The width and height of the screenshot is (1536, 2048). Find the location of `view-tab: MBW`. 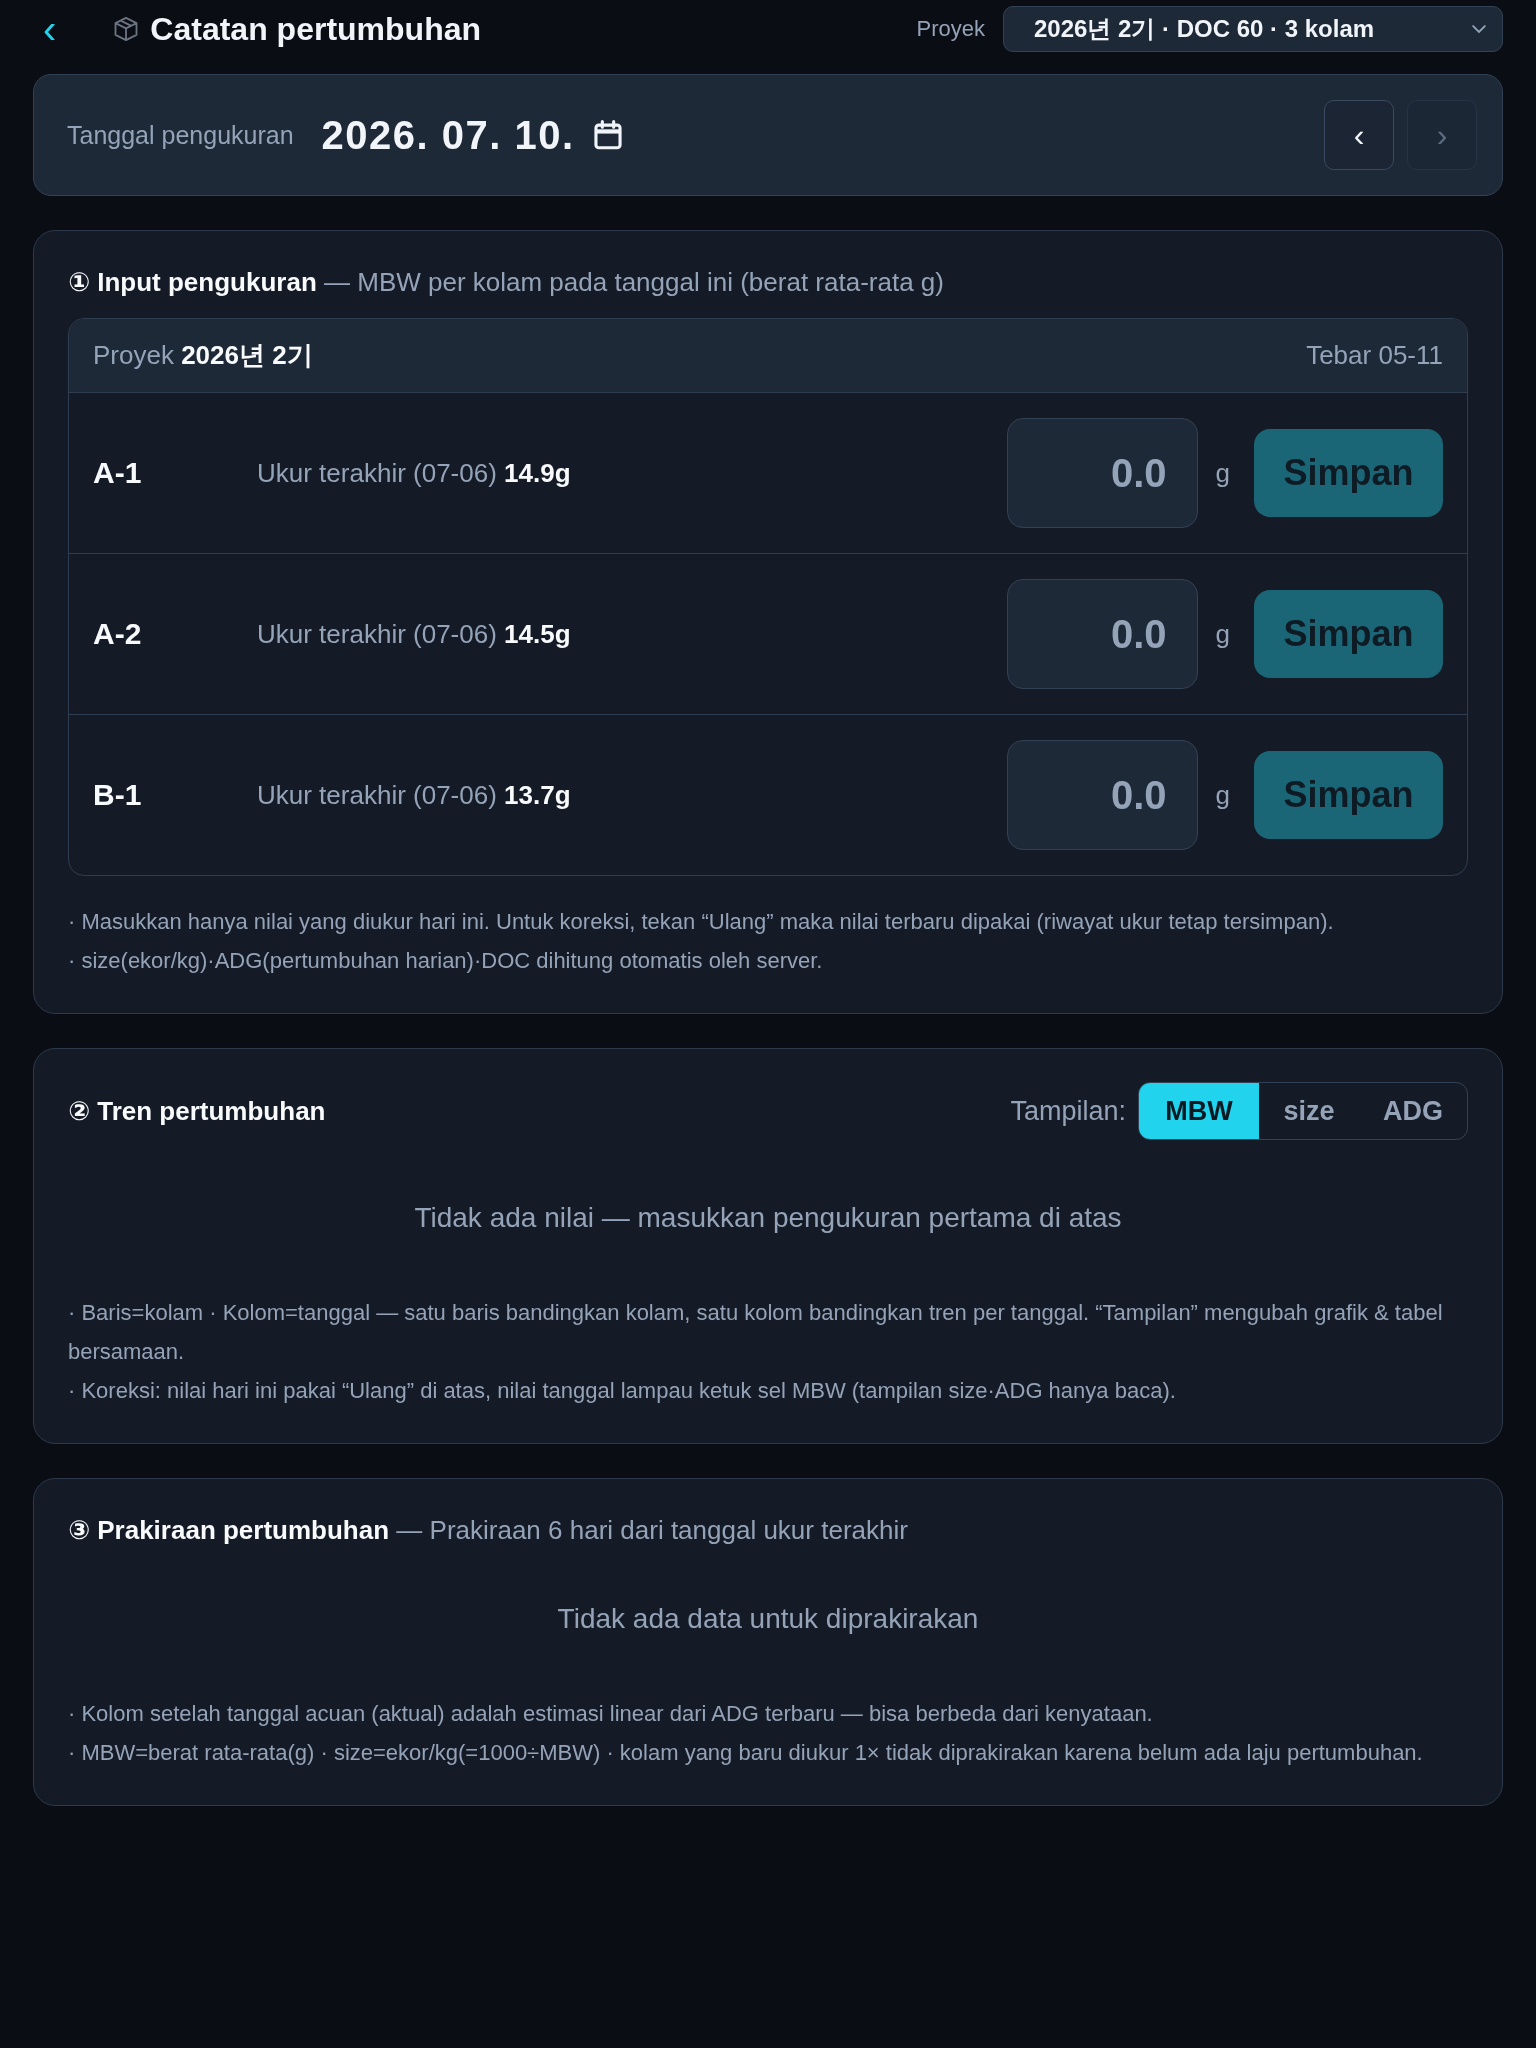

view-tab: MBW is located at coordinates (1199, 1111).